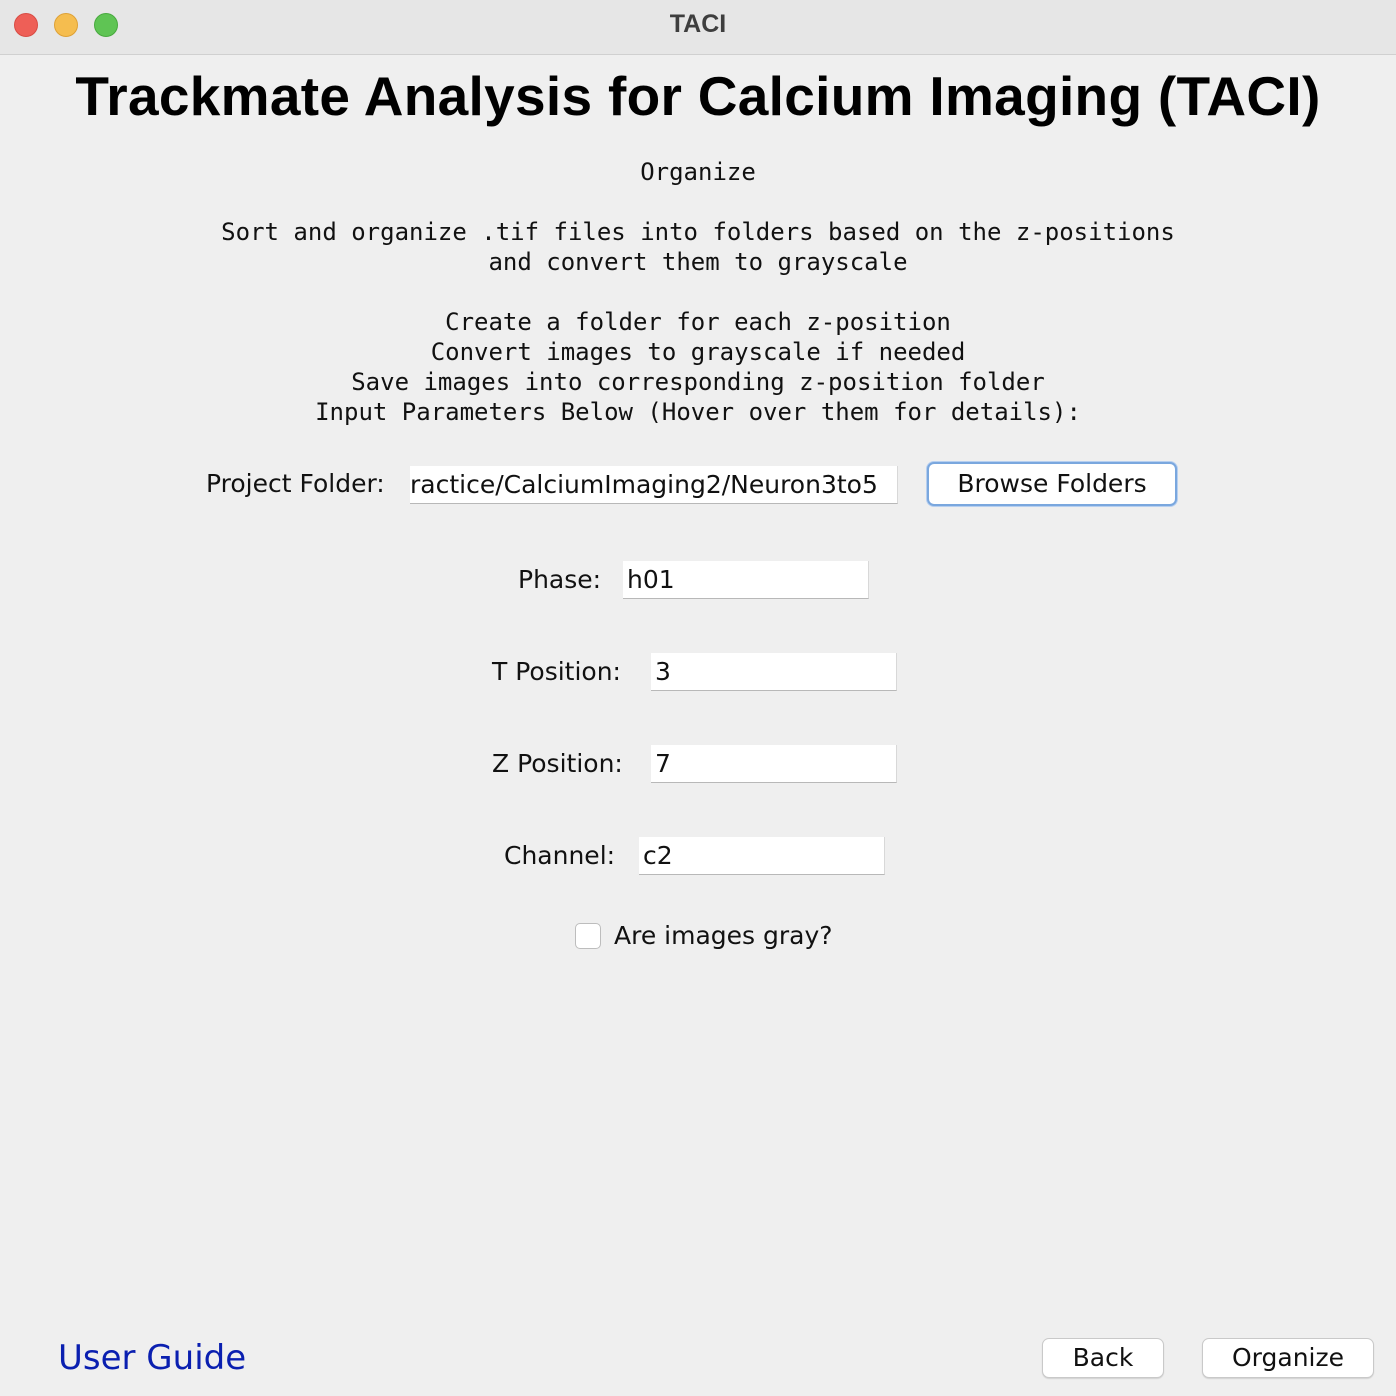 This screenshot has height=1396, width=1396. What do you see at coordinates (762, 856) in the screenshot?
I see `channel-input: c2` at bounding box center [762, 856].